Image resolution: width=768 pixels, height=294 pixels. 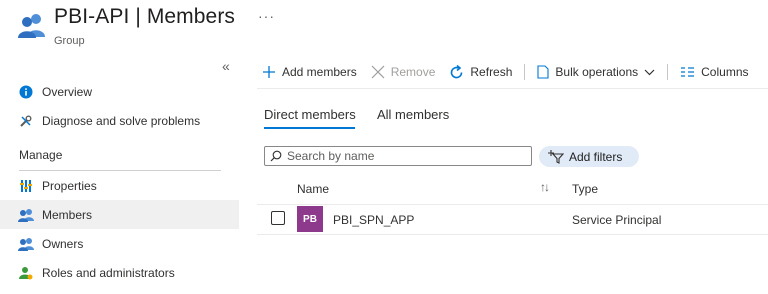 I want to click on tab-selected-indicator, so click(x=309, y=128).